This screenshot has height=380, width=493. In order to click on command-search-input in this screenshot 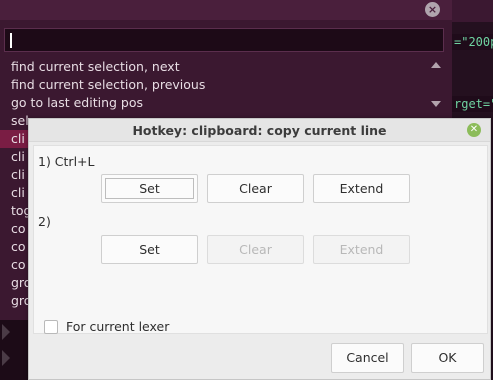, I will do `click(224, 40)`.